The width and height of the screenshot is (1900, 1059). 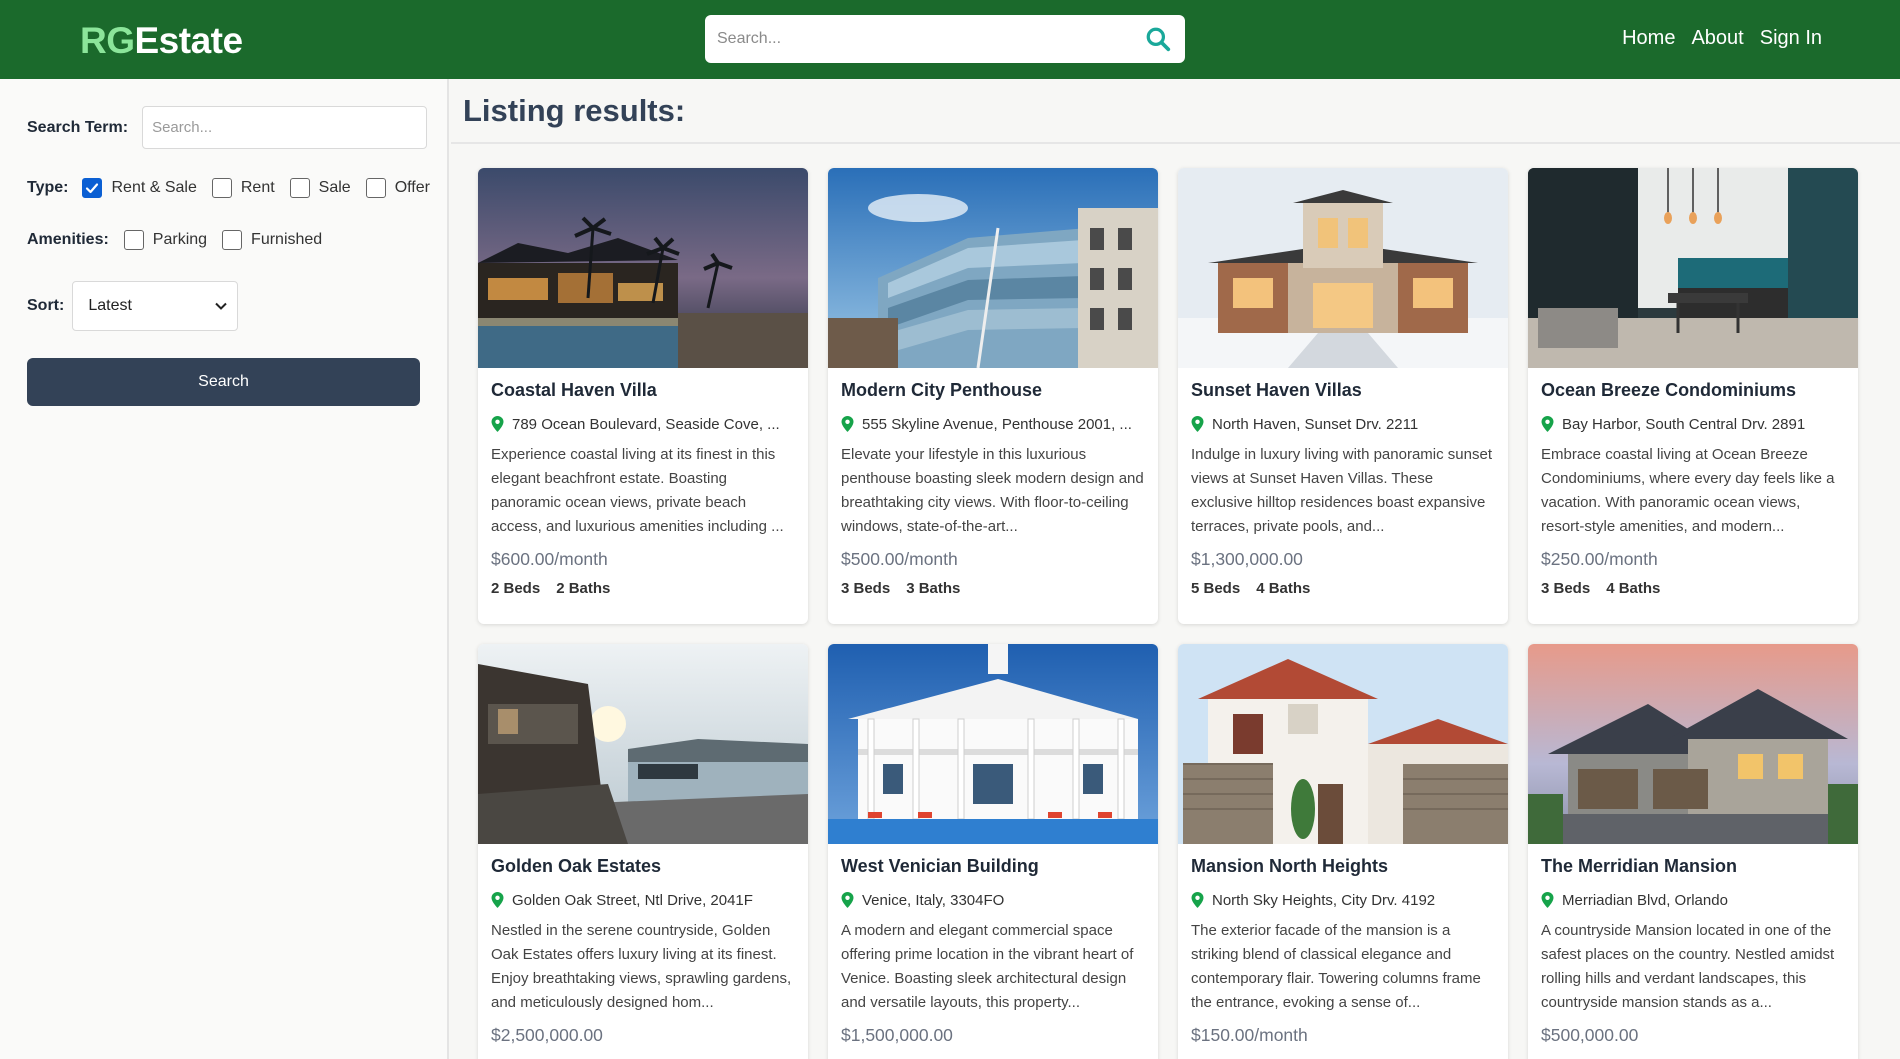 What do you see at coordinates (993, 869) in the screenshot?
I see `listing-title: West Venician Building` at bounding box center [993, 869].